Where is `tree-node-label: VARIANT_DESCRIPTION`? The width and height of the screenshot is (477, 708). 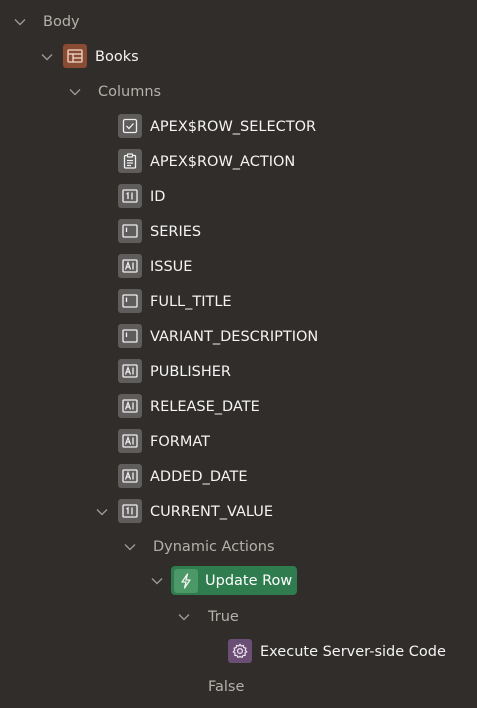 tree-node-label: VARIANT_DESCRIPTION is located at coordinates (234, 337).